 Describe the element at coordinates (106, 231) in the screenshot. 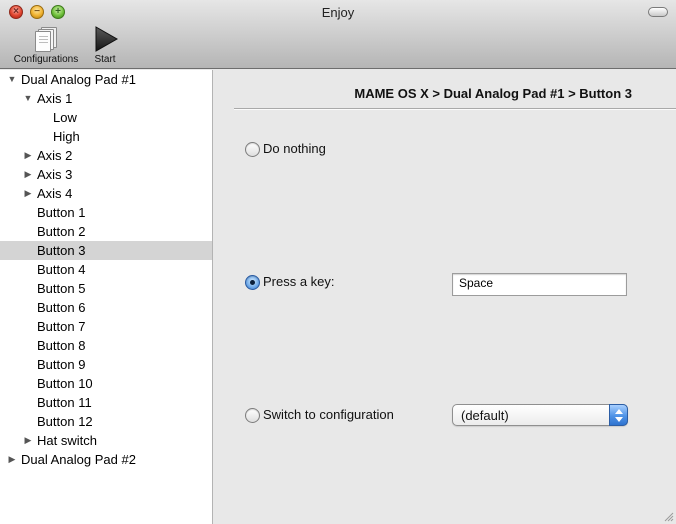

I see `sidebar-item: Button 2` at that location.